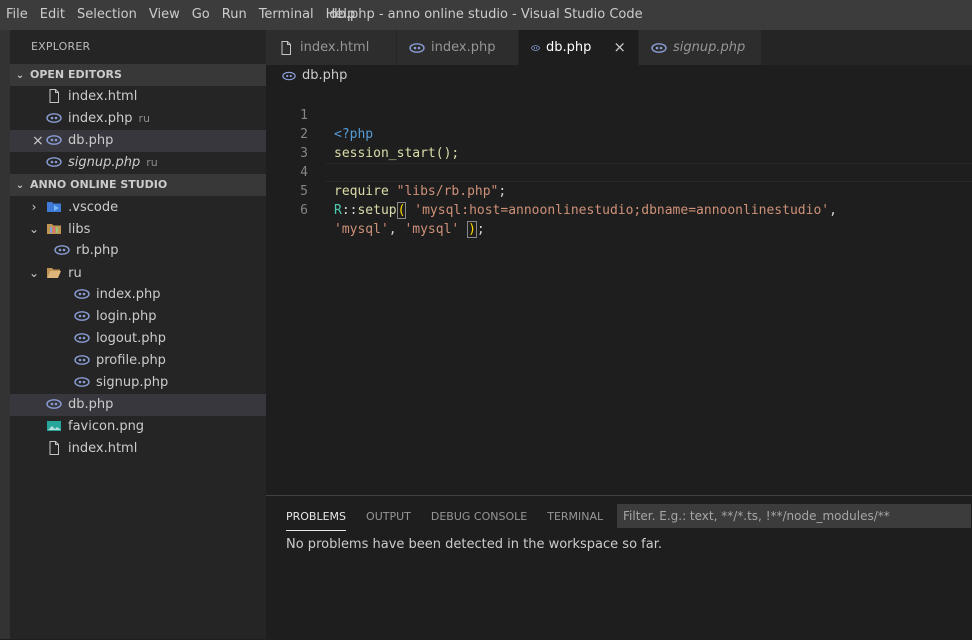  I want to click on tree-file-index-html: index.html, so click(138, 449).